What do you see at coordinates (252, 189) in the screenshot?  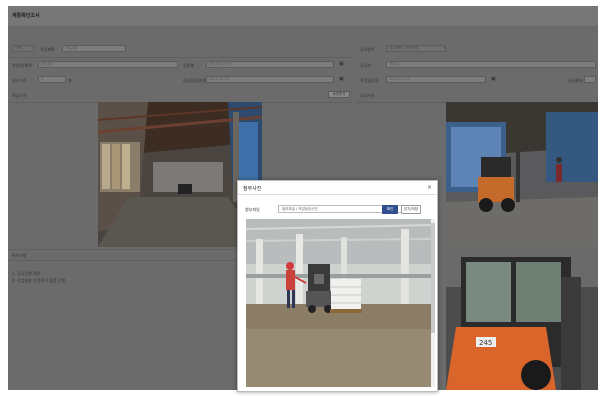 I see `dialog-title: 첨부사진` at bounding box center [252, 189].